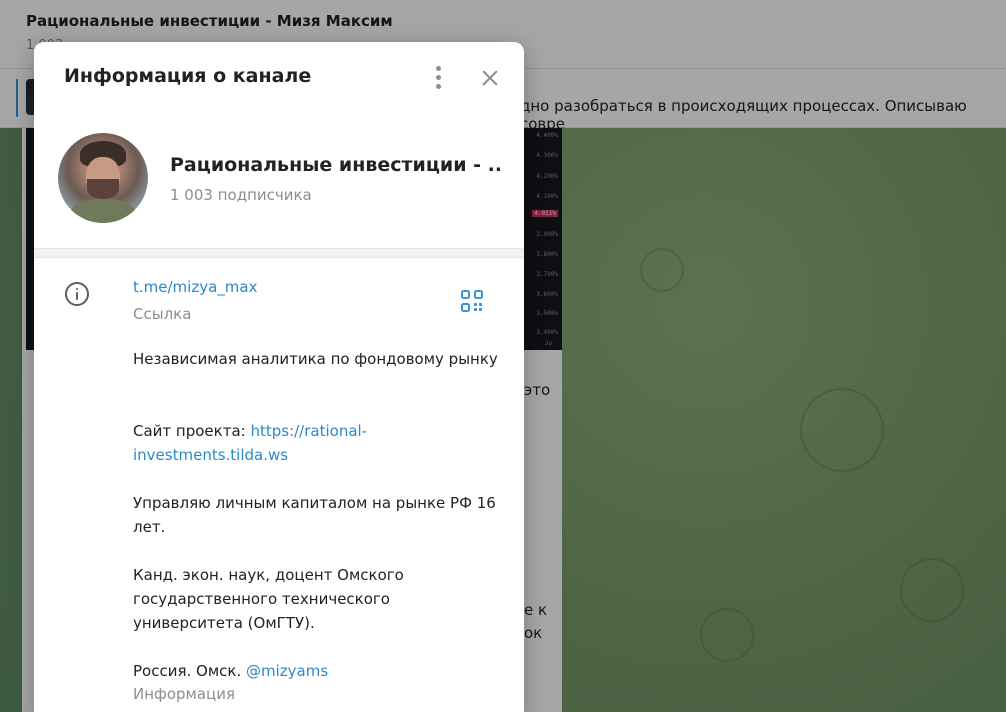  Describe the element at coordinates (192, 431) in the screenshot. I see `site-label: Сайт проекта:` at that location.